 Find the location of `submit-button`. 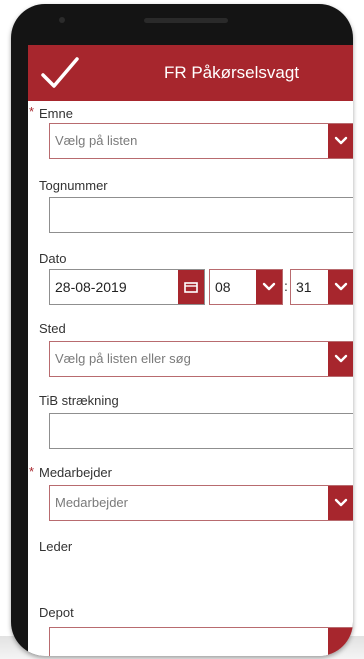

submit-button is located at coordinates (63, 73).